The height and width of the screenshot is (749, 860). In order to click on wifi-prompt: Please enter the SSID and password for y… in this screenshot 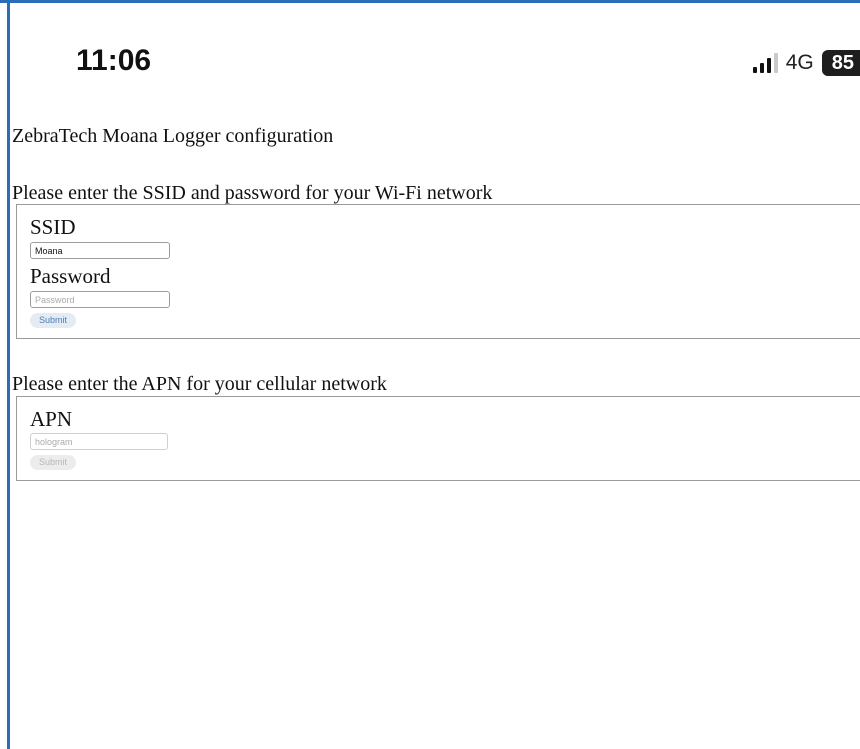, I will do `click(252, 193)`.